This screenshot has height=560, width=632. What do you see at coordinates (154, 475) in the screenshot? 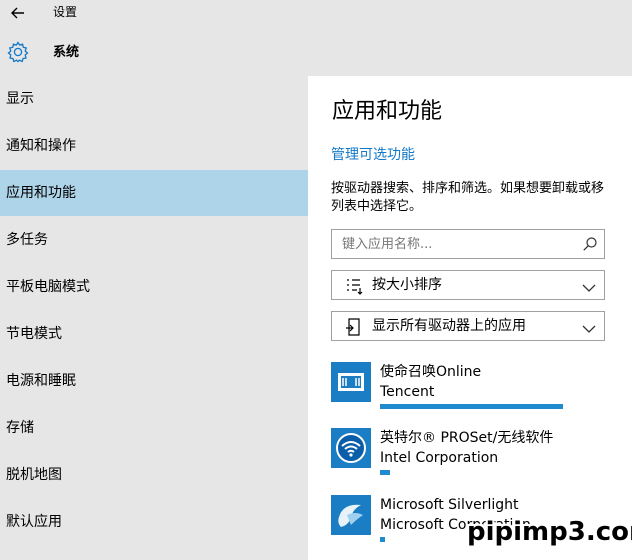
I see `sidebar-item-offline-maps: 脱机地图` at bounding box center [154, 475].